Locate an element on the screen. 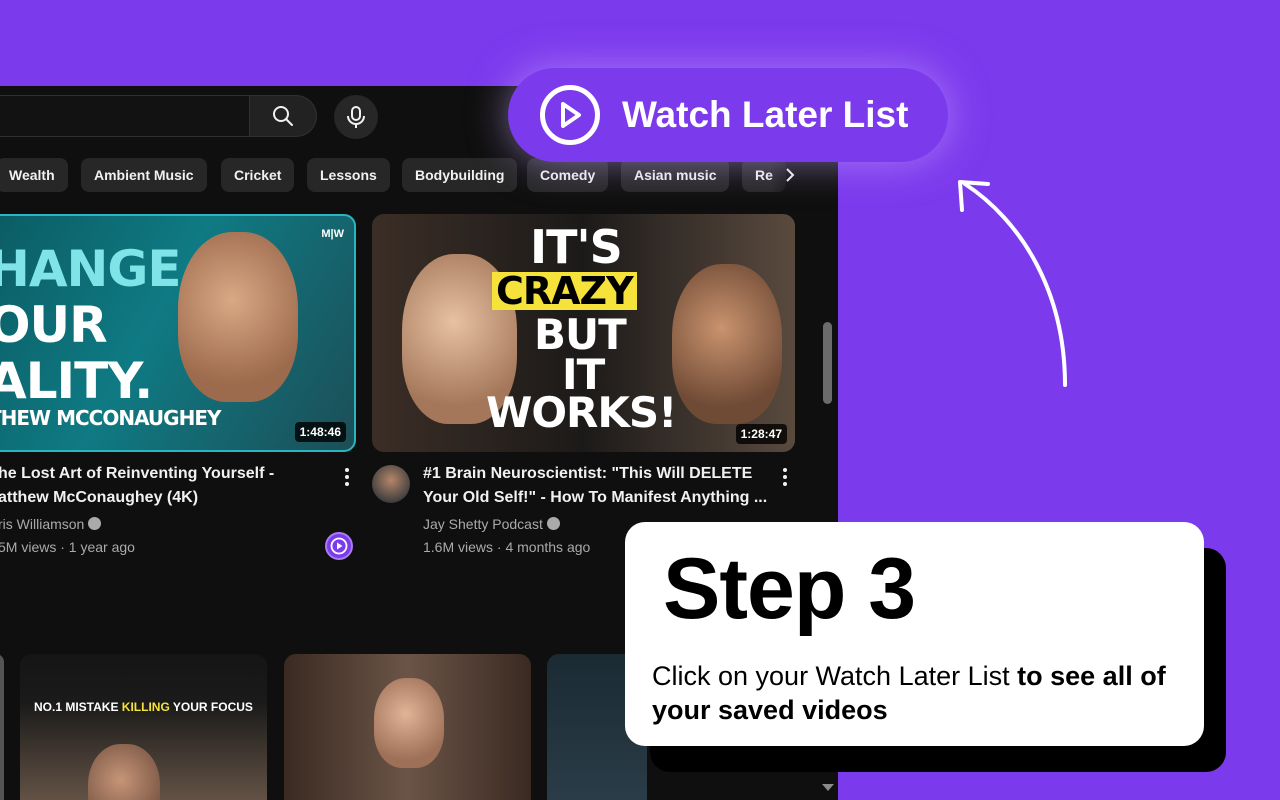 The image size is (1280, 800). thumb-text-line: IT'S is located at coordinates (576, 247).